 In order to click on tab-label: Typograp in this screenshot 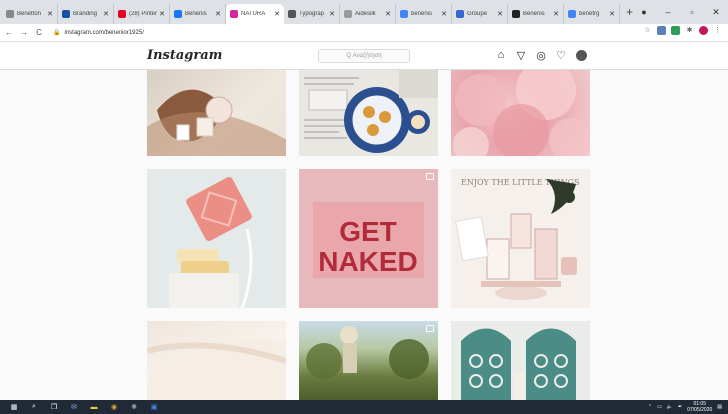, I will do `click(312, 14)`.